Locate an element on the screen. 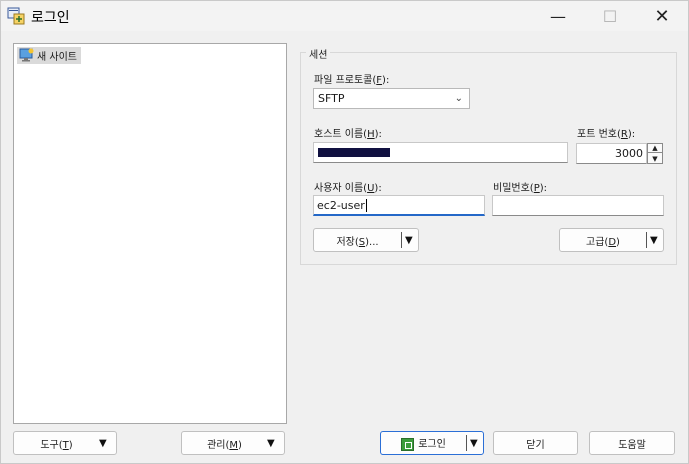 The image size is (689, 464). winscp-app-icon is located at coordinates (16, 16).